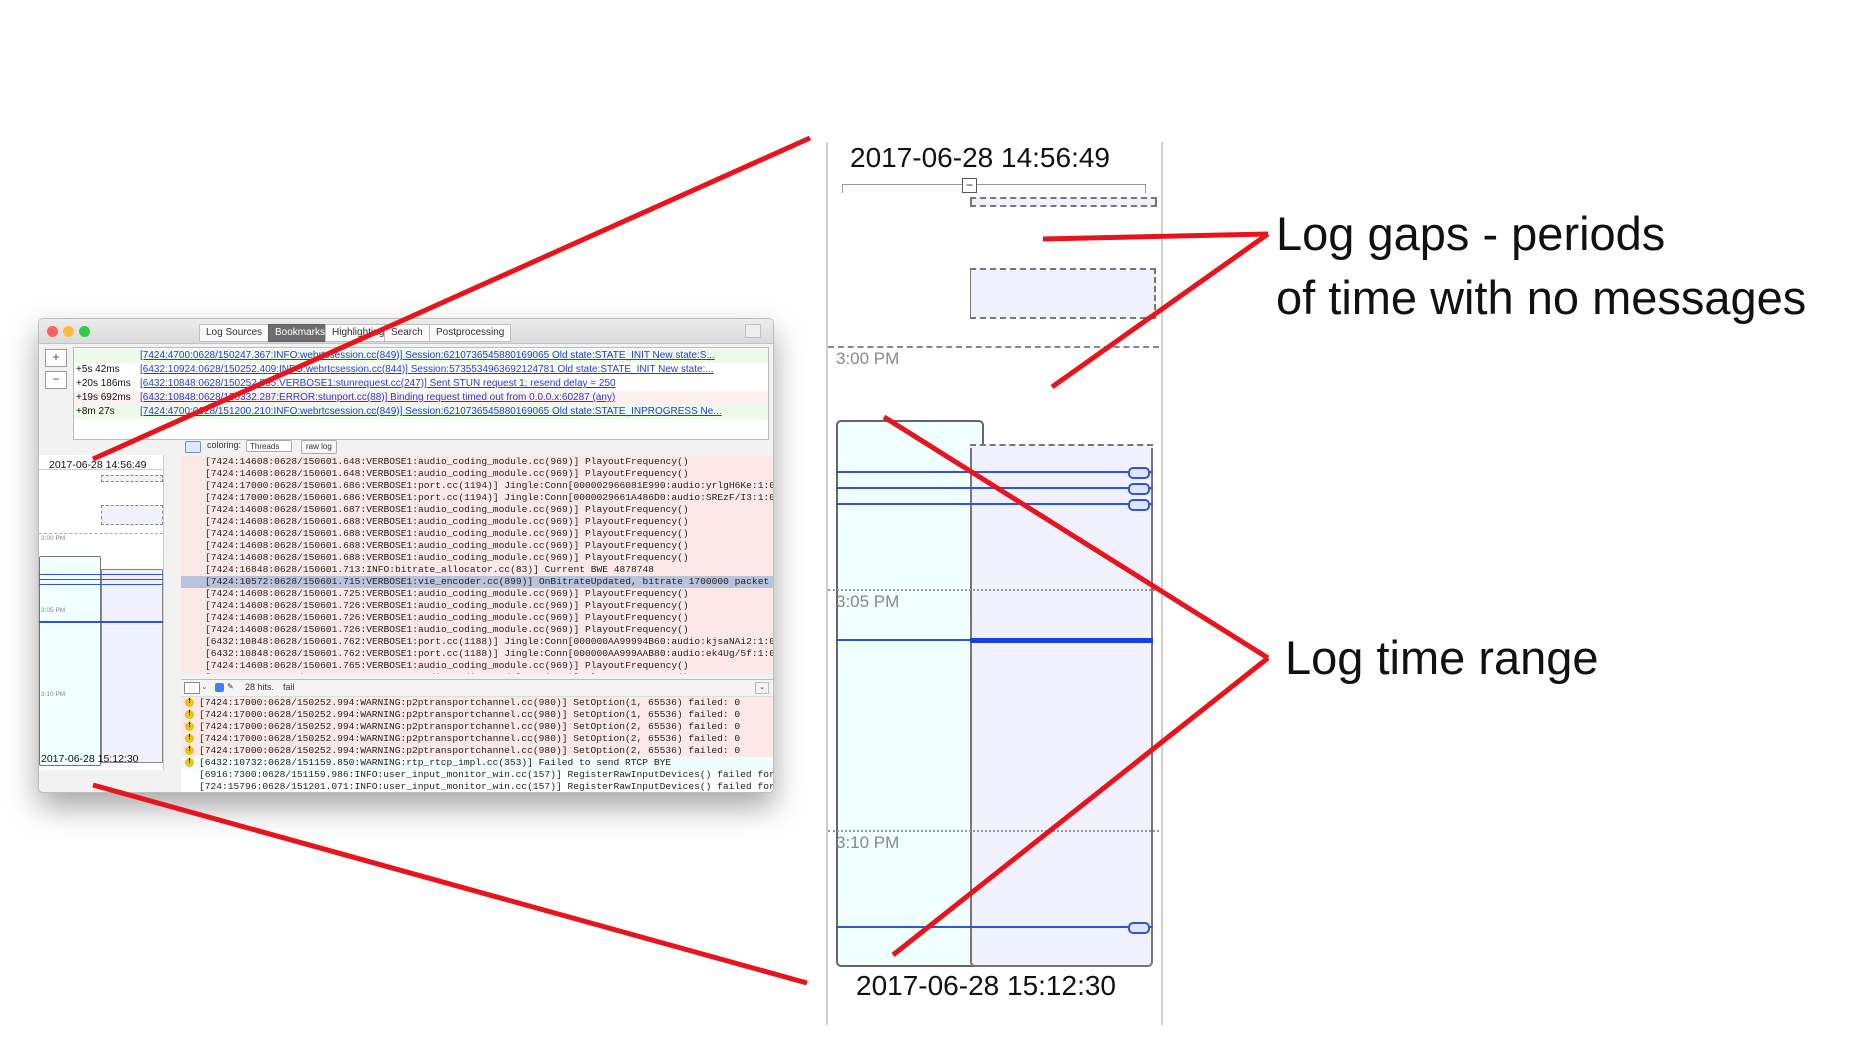  Describe the element at coordinates (1442, 657) in the screenshot. I see `annotation-range: Log time range` at that location.